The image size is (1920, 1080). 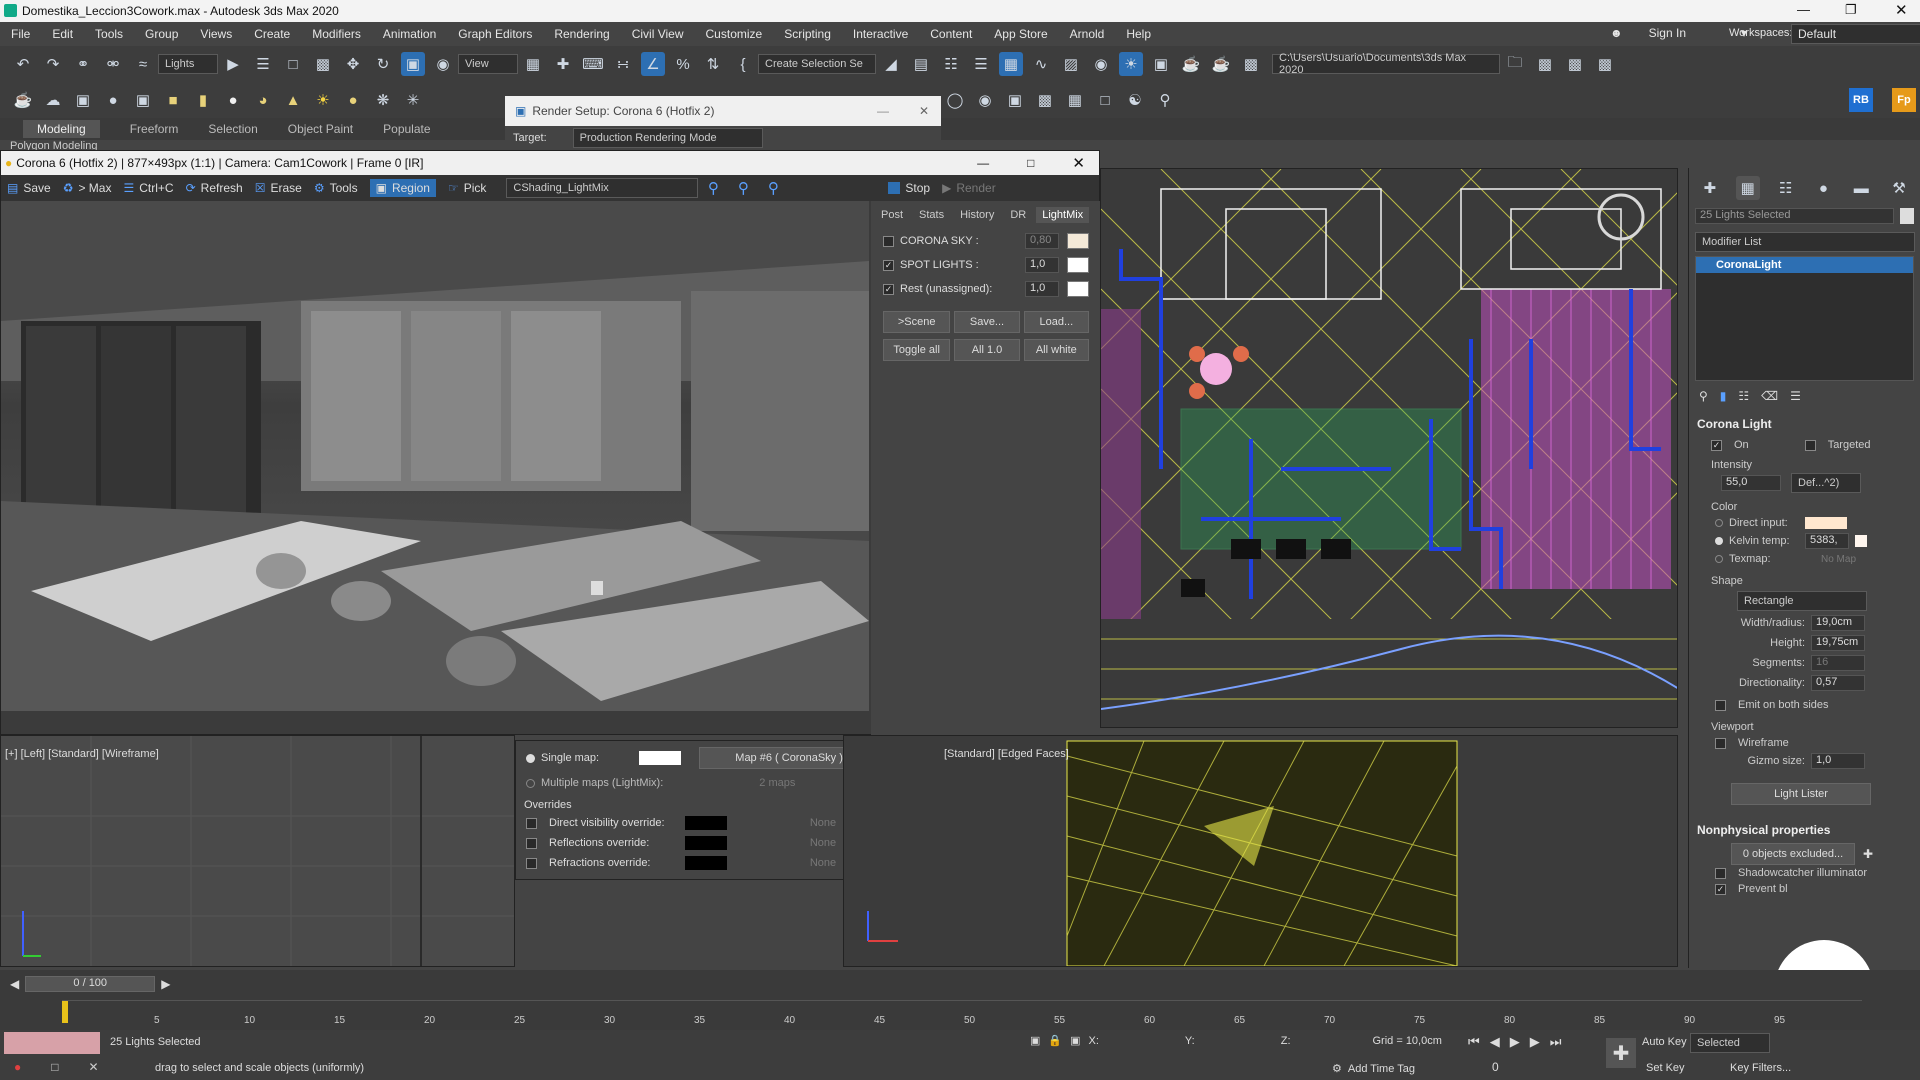 I want to click on single-map-color, so click(x=660, y=758).